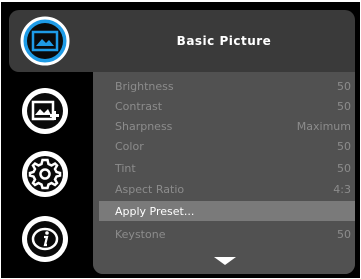 The image size is (361, 279). What do you see at coordinates (125, 168) in the screenshot?
I see `menu-item-label: Tint` at bounding box center [125, 168].